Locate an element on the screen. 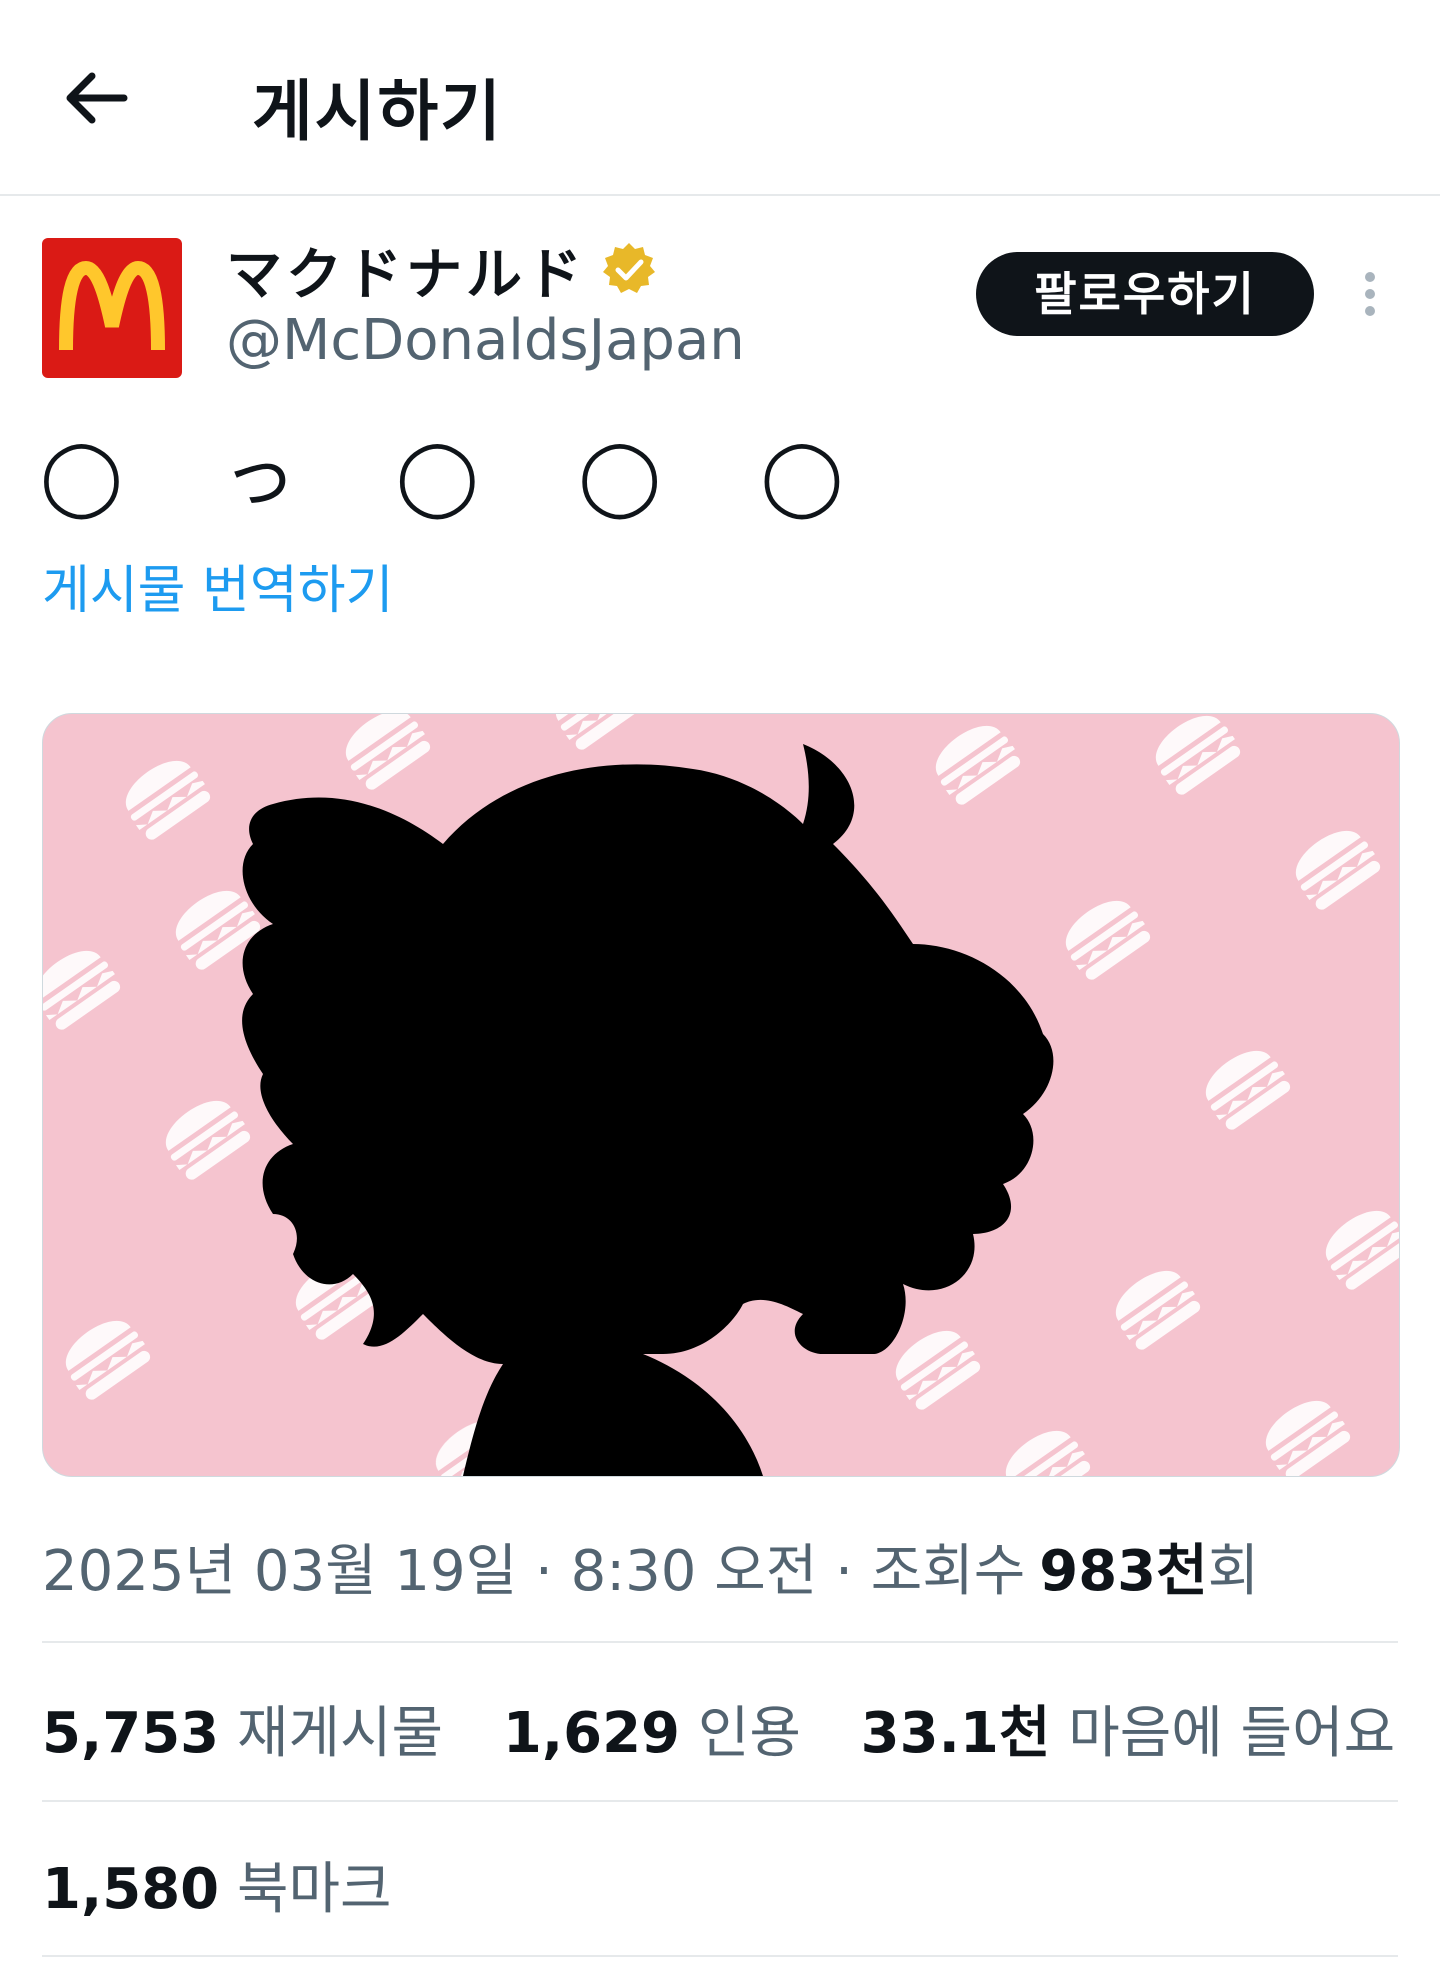 The height and width of the screenshot is (1967, 1440). mcdonalds-logo-icon is located at coordinates (112, 305).